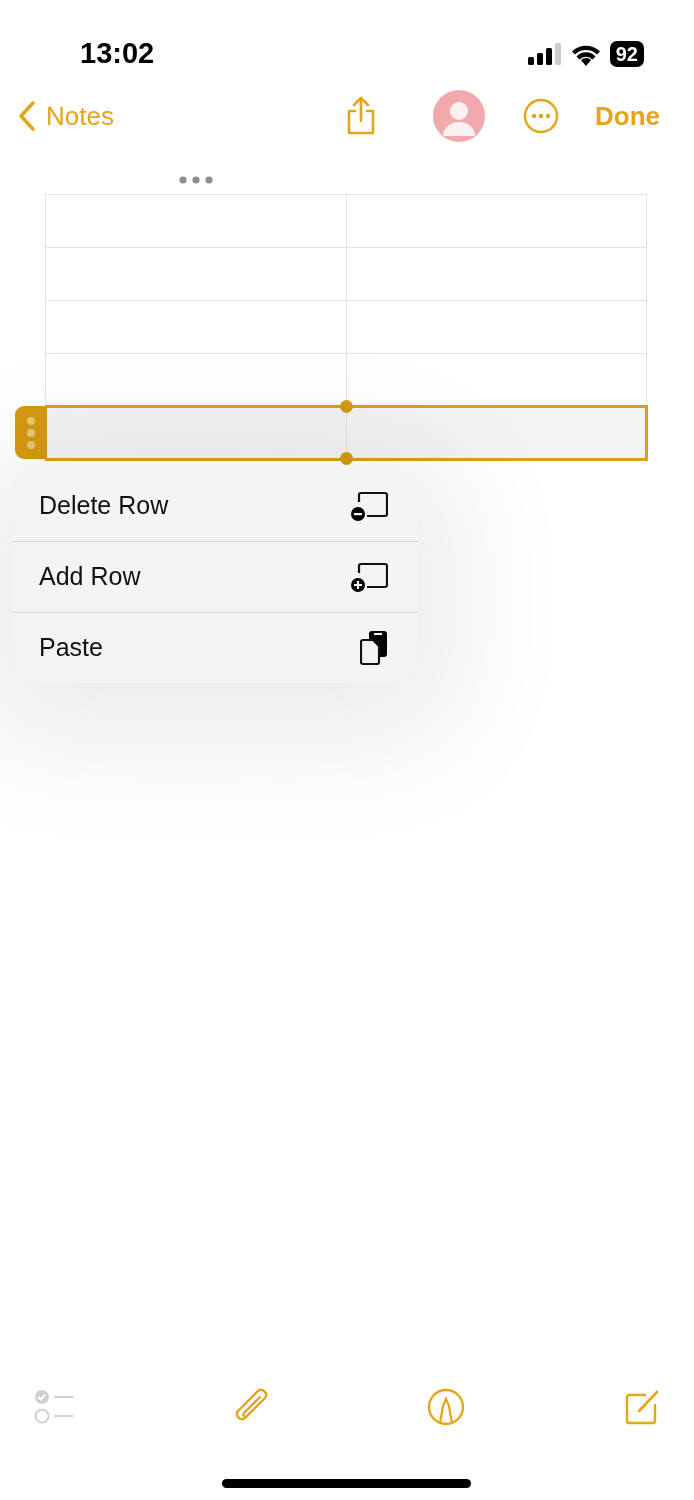 The height and width of the screenshot is (1500, 694). I want to click on avatar-button, so click(459, 116).